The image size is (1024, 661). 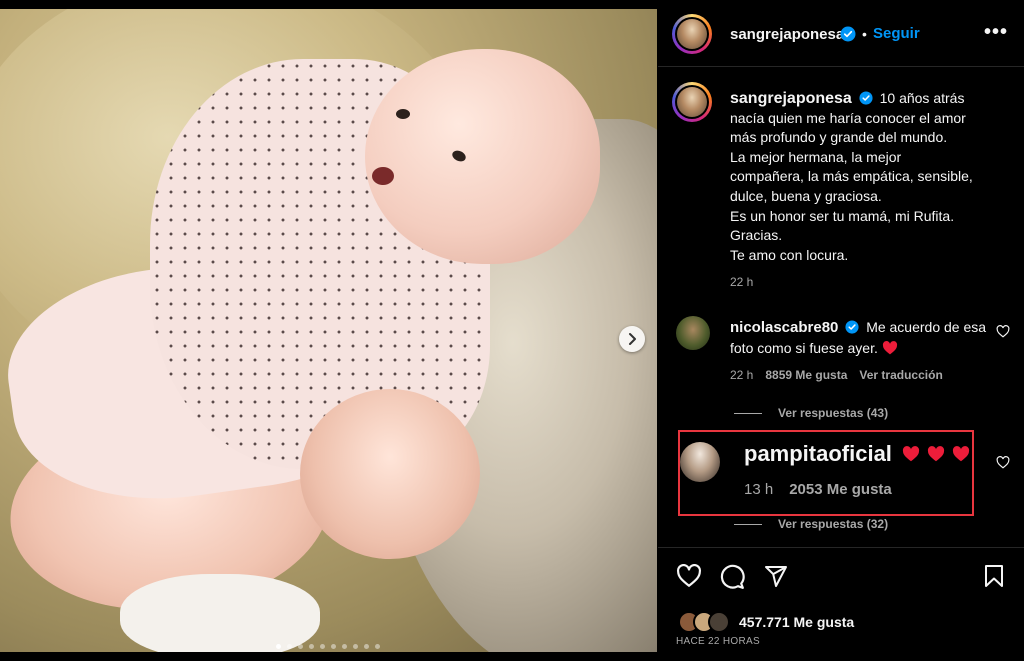 I want to click on caption-line: 10 años atrás, so click(x=922, y=98).